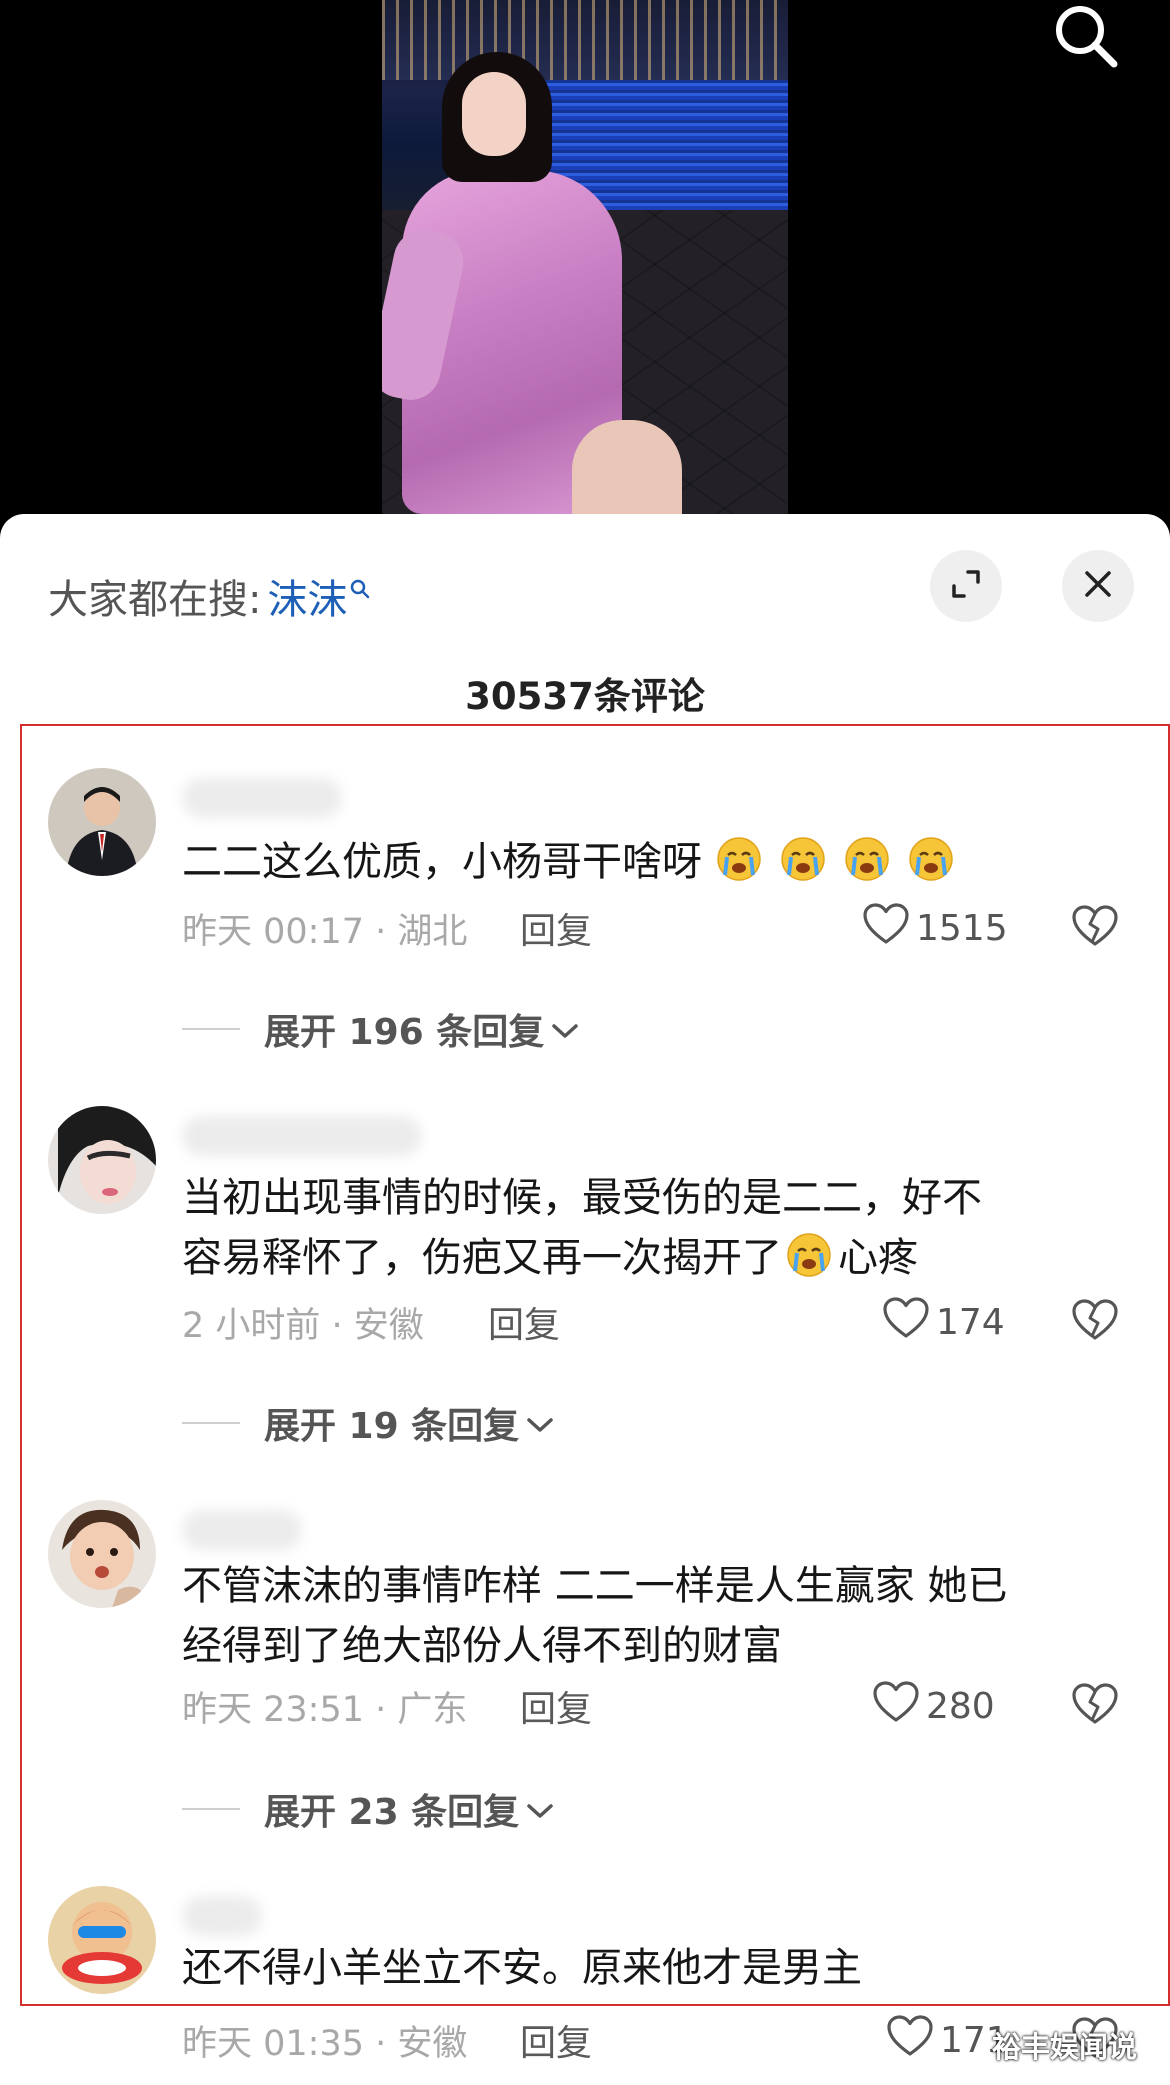  I want to click on expand-replies-label: 展开 23 条回复, so click(392, 1812).